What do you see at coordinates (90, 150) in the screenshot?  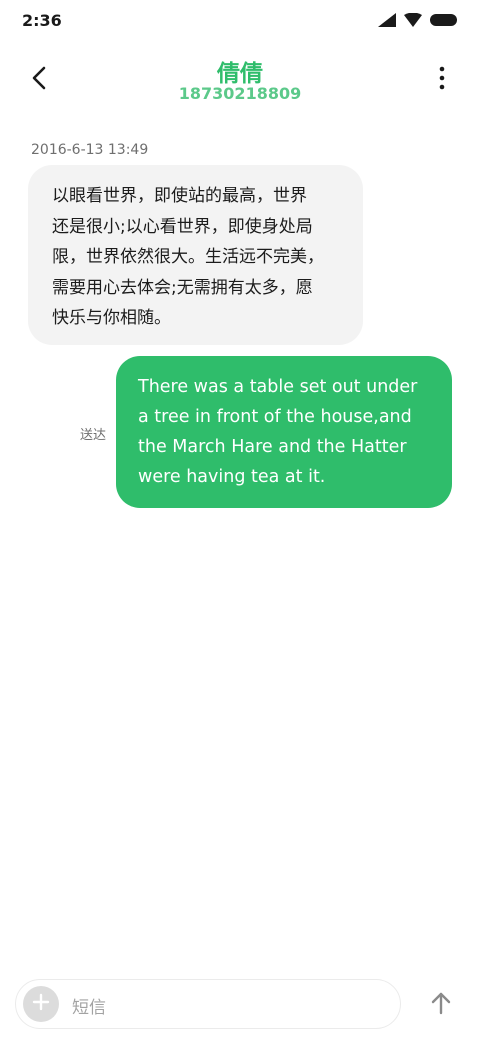 I see `message-timestamp: 2016-6-13 13:49` at bounding box center [90, 150].